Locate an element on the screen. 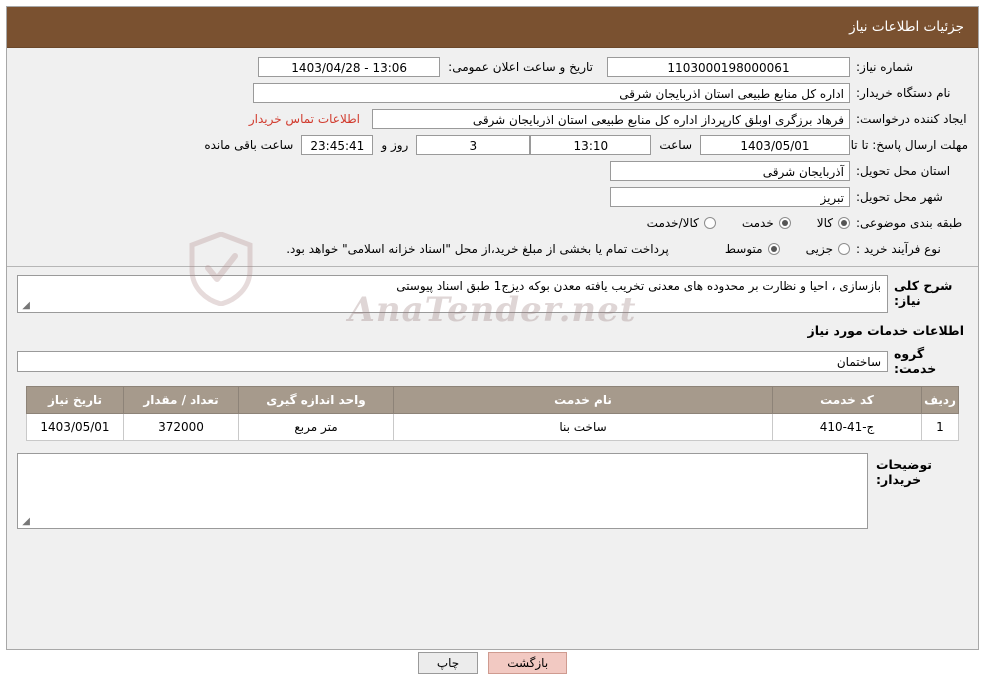  days-label: روز و is located at coordinates (395, 145).